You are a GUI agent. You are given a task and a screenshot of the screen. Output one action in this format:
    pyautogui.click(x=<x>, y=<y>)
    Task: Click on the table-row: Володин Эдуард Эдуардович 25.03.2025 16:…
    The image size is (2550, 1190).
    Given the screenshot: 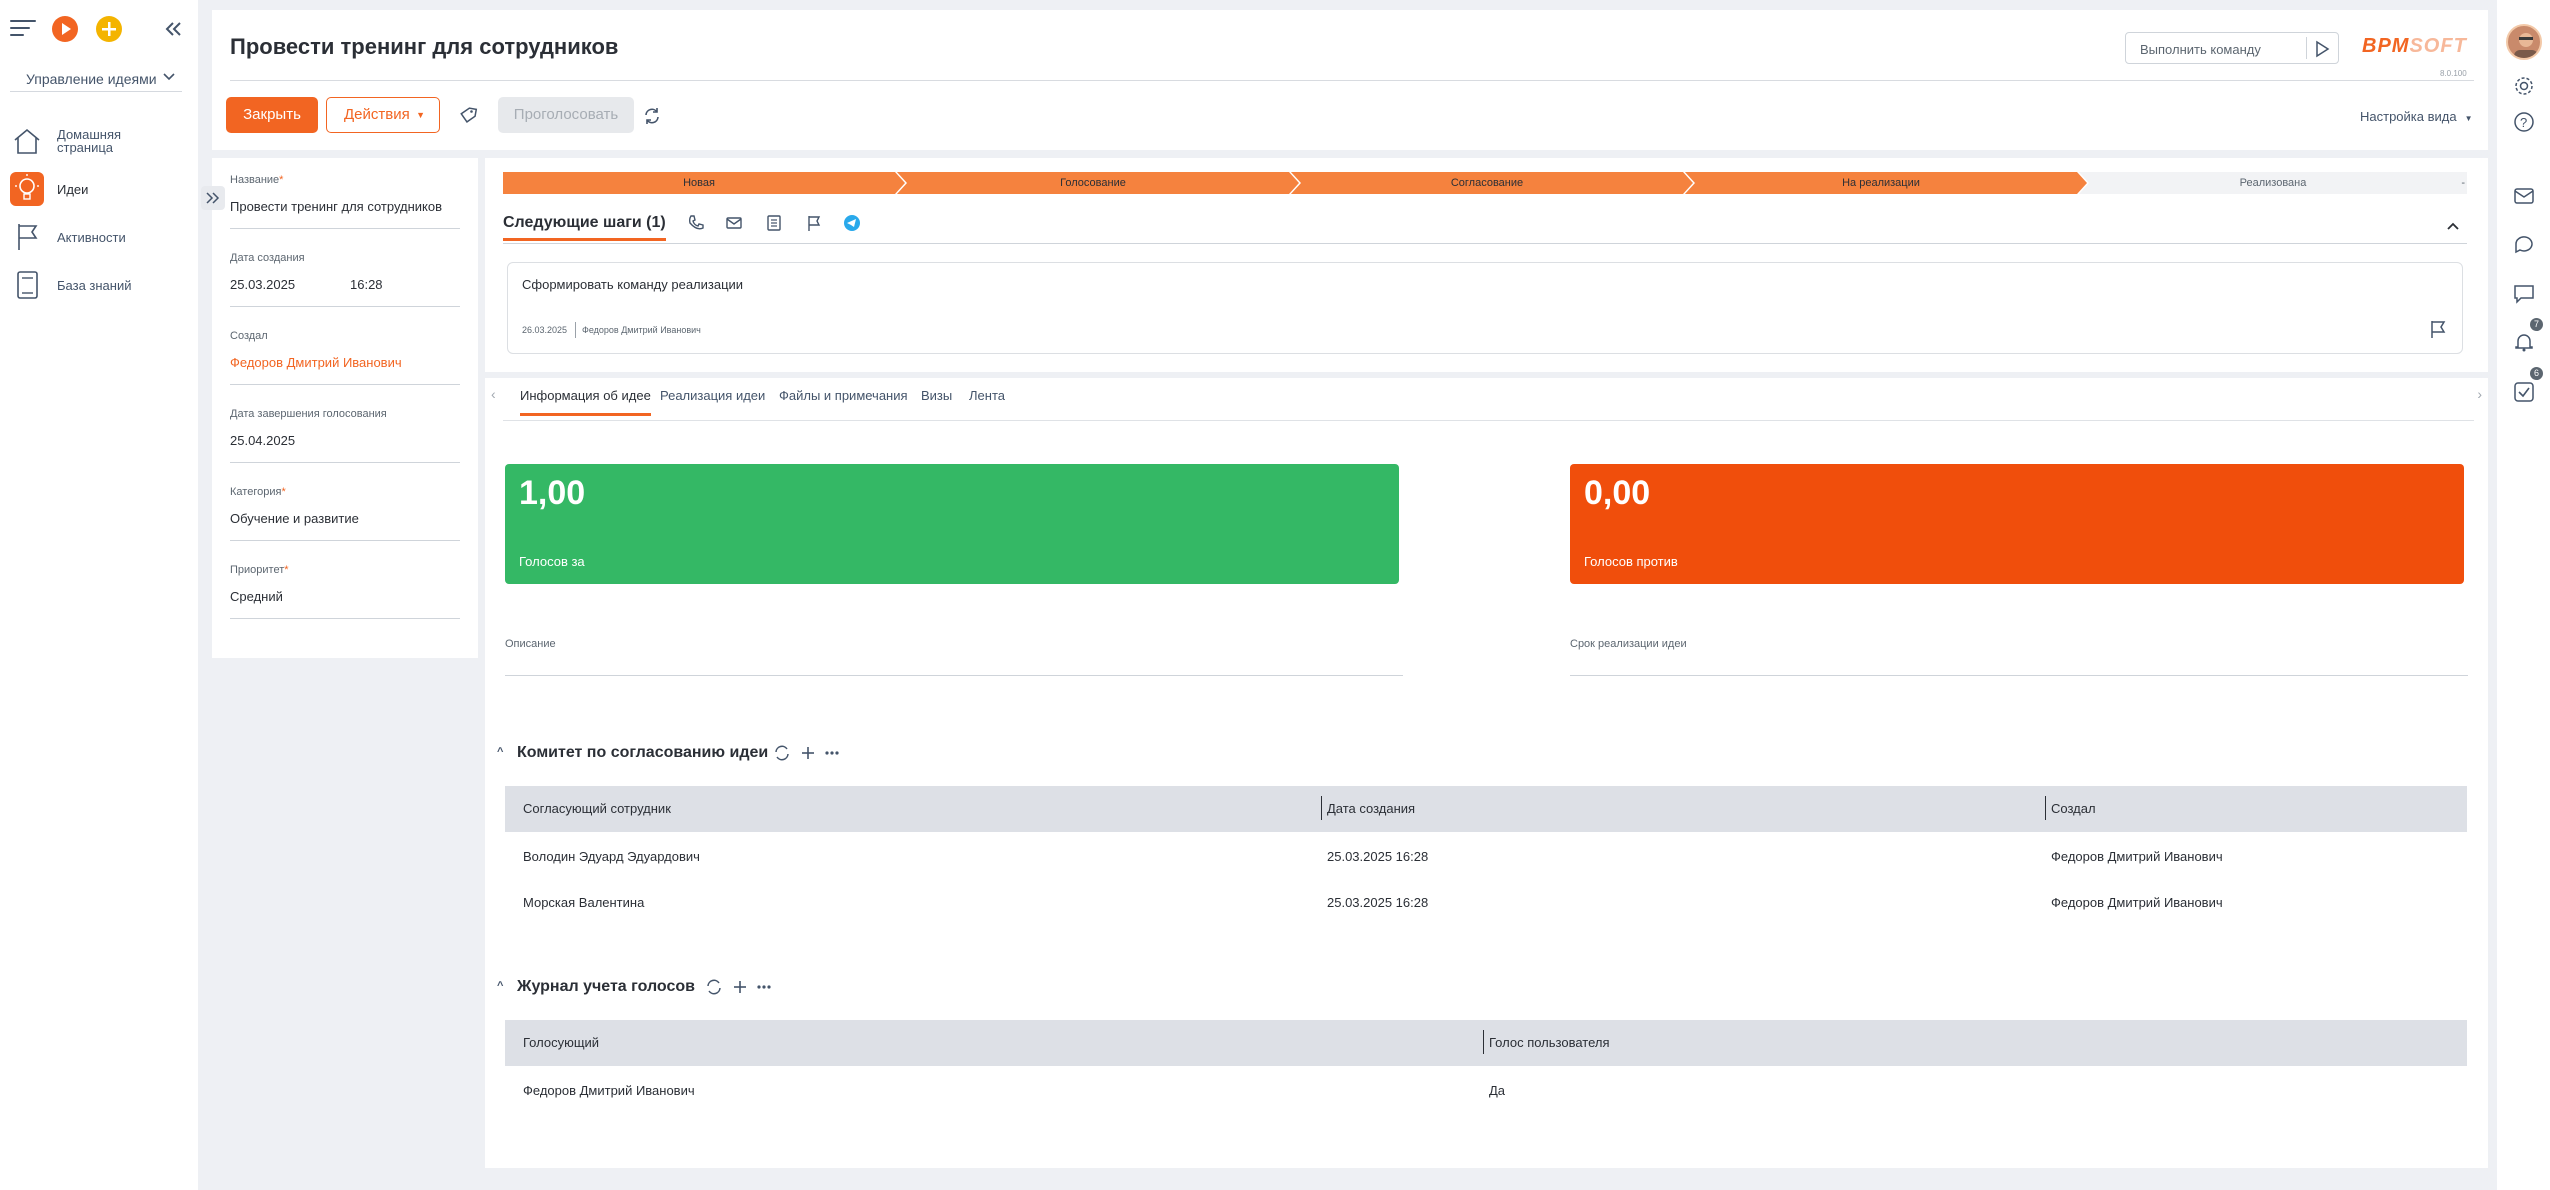 What is the action you would take?
    pyautogui.click(x=1486, y=857)
    